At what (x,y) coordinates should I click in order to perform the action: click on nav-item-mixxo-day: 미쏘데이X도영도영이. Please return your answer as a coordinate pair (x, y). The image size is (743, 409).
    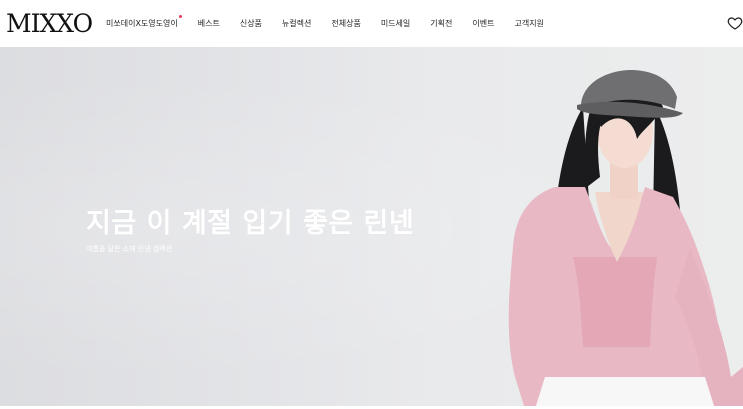
    Looking at the image, I should click on (144, 22).